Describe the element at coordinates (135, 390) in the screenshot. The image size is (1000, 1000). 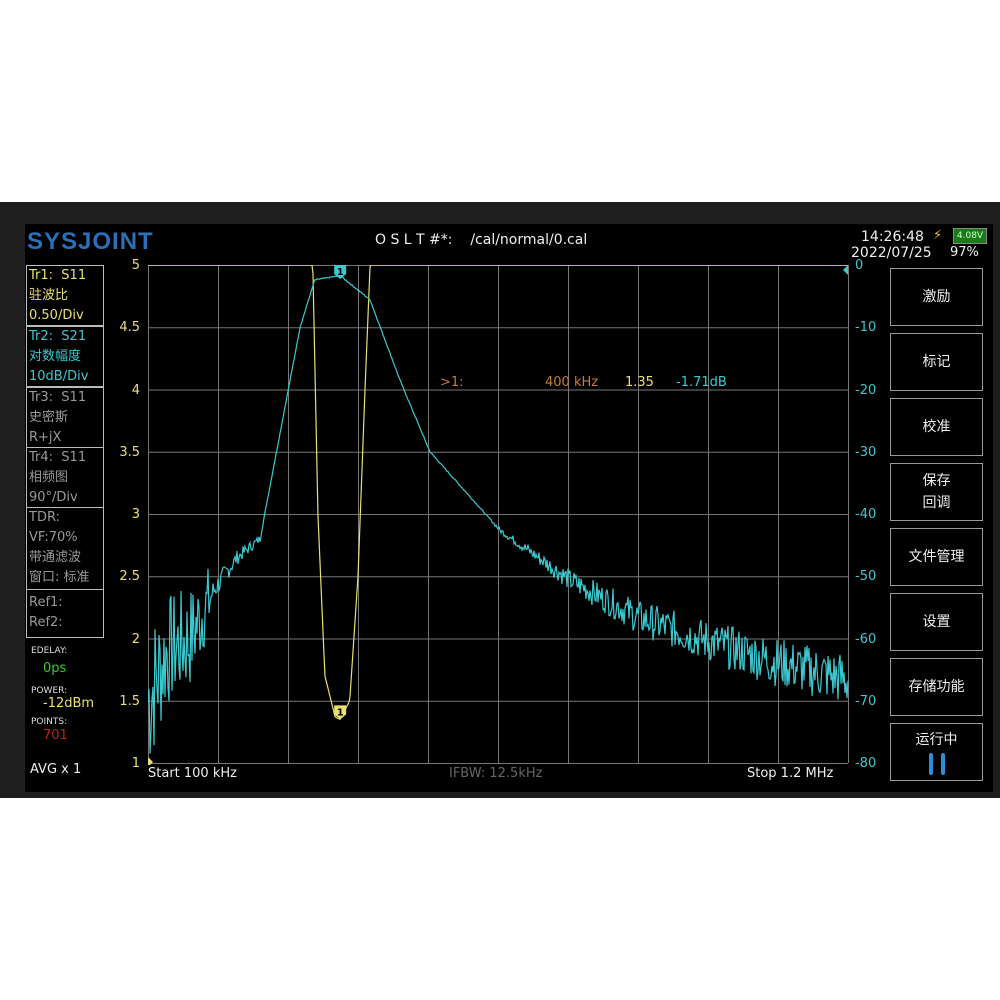
I see `left-tick: 4` at that location.